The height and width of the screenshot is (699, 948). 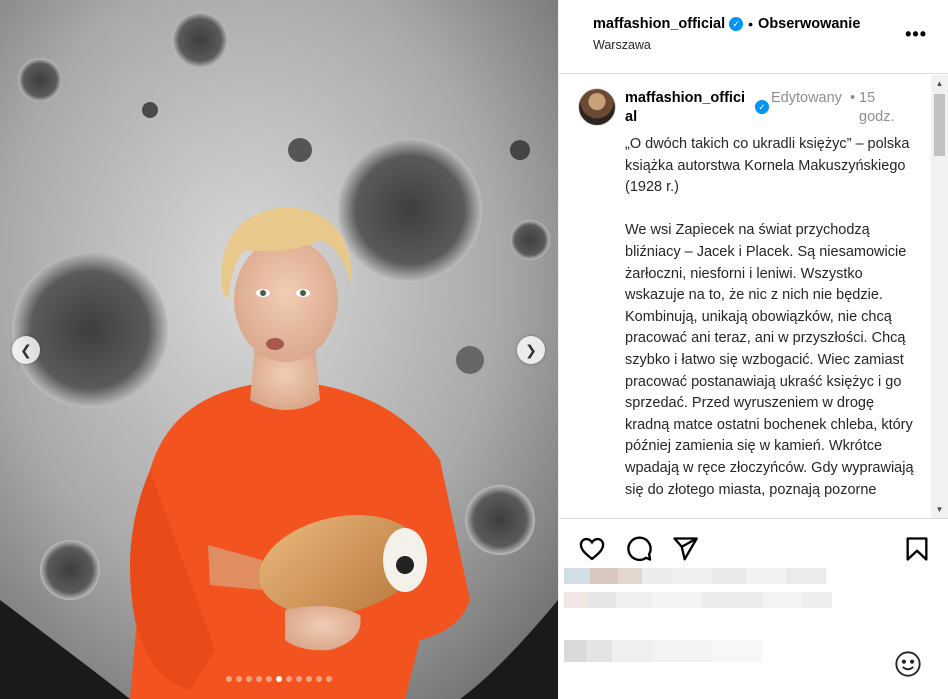 What do you see at coordinates (889, 108) in the screenshot?
I see `post-timestamp: 15 godz.` at bounding box center [889, 108].